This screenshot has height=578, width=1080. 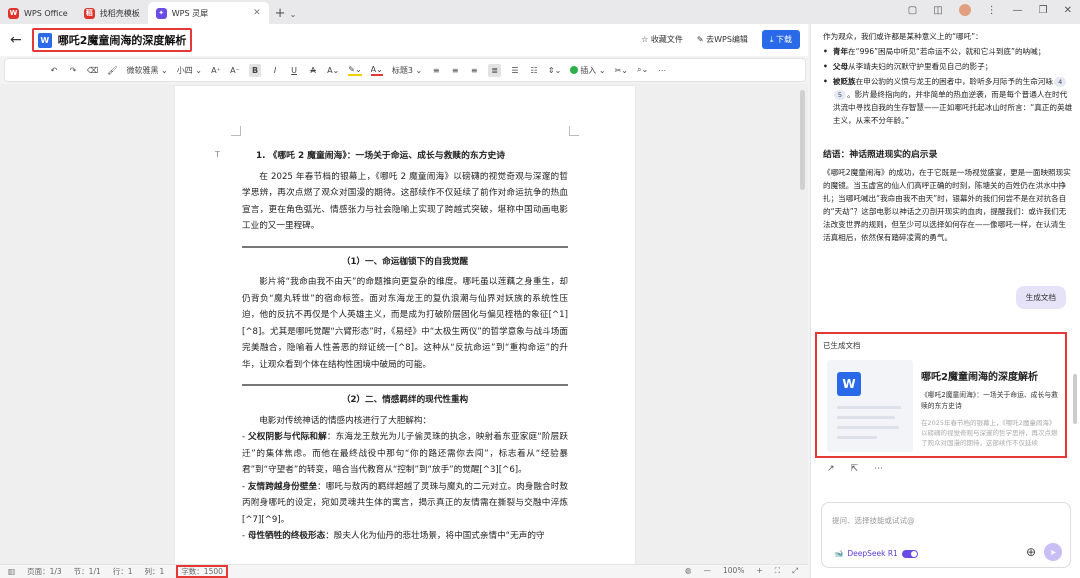 What do you see at coordinates (734, 570) in the screenshot?
I see `zoom-level: 100%` at bounding box center [734, 570].